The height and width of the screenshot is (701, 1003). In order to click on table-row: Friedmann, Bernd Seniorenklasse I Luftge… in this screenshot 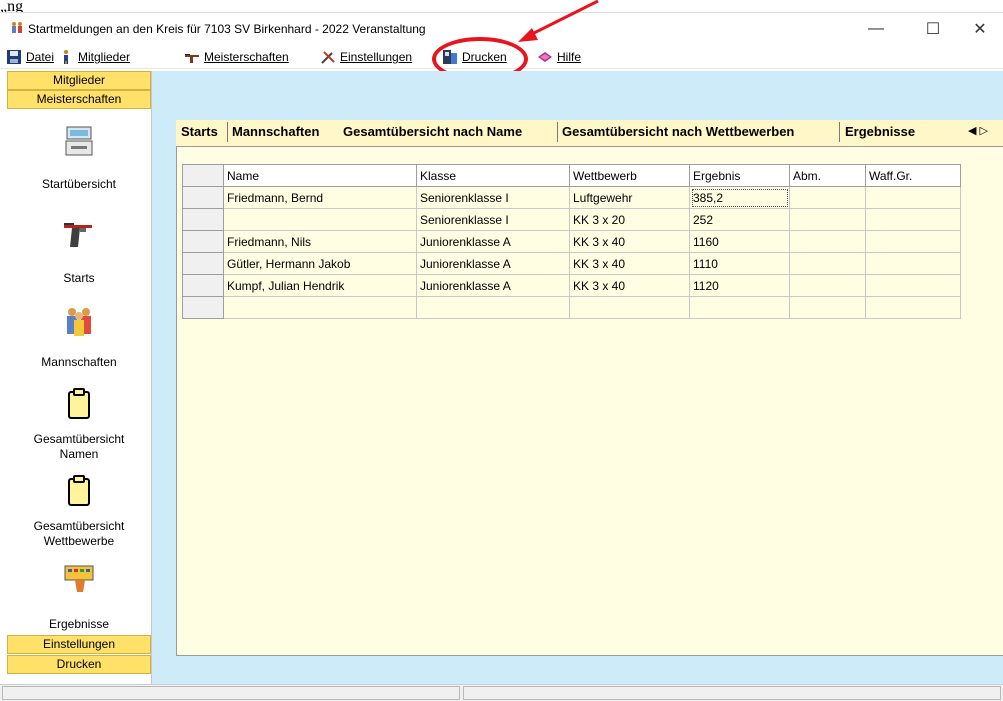, I will do `click(571, 197)`.